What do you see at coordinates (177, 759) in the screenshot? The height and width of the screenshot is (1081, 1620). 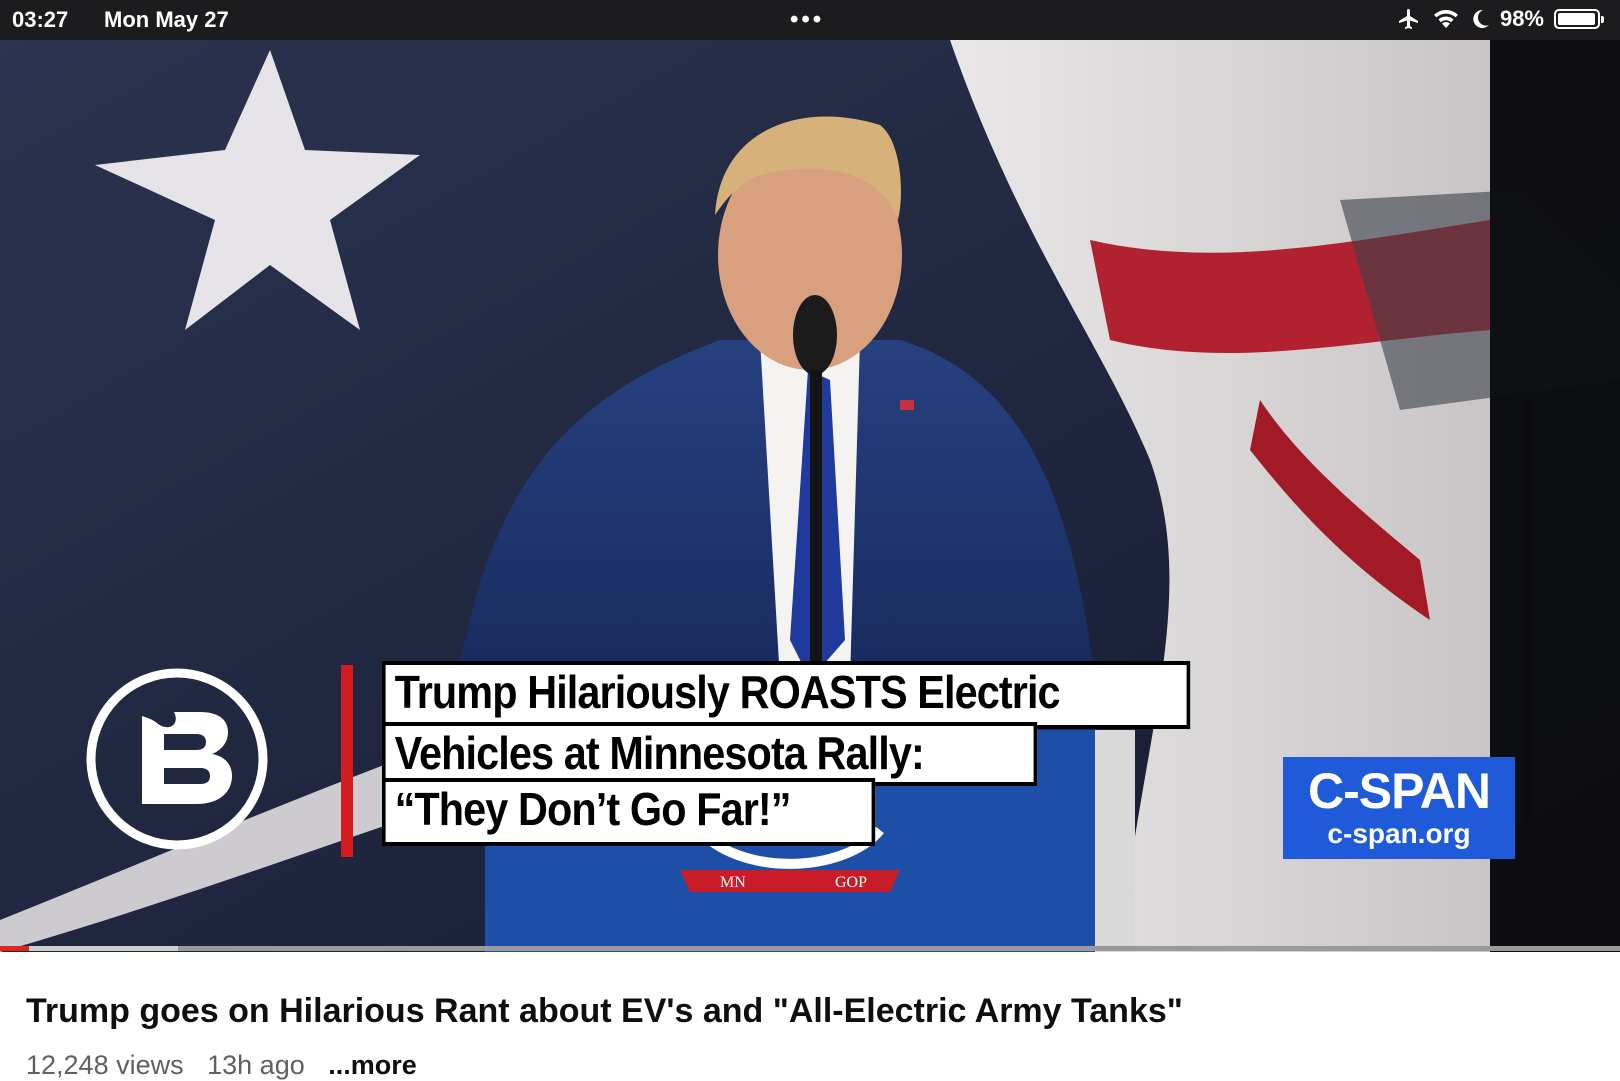 I see `channel-logo-icon` at bounding box center [177, 759].